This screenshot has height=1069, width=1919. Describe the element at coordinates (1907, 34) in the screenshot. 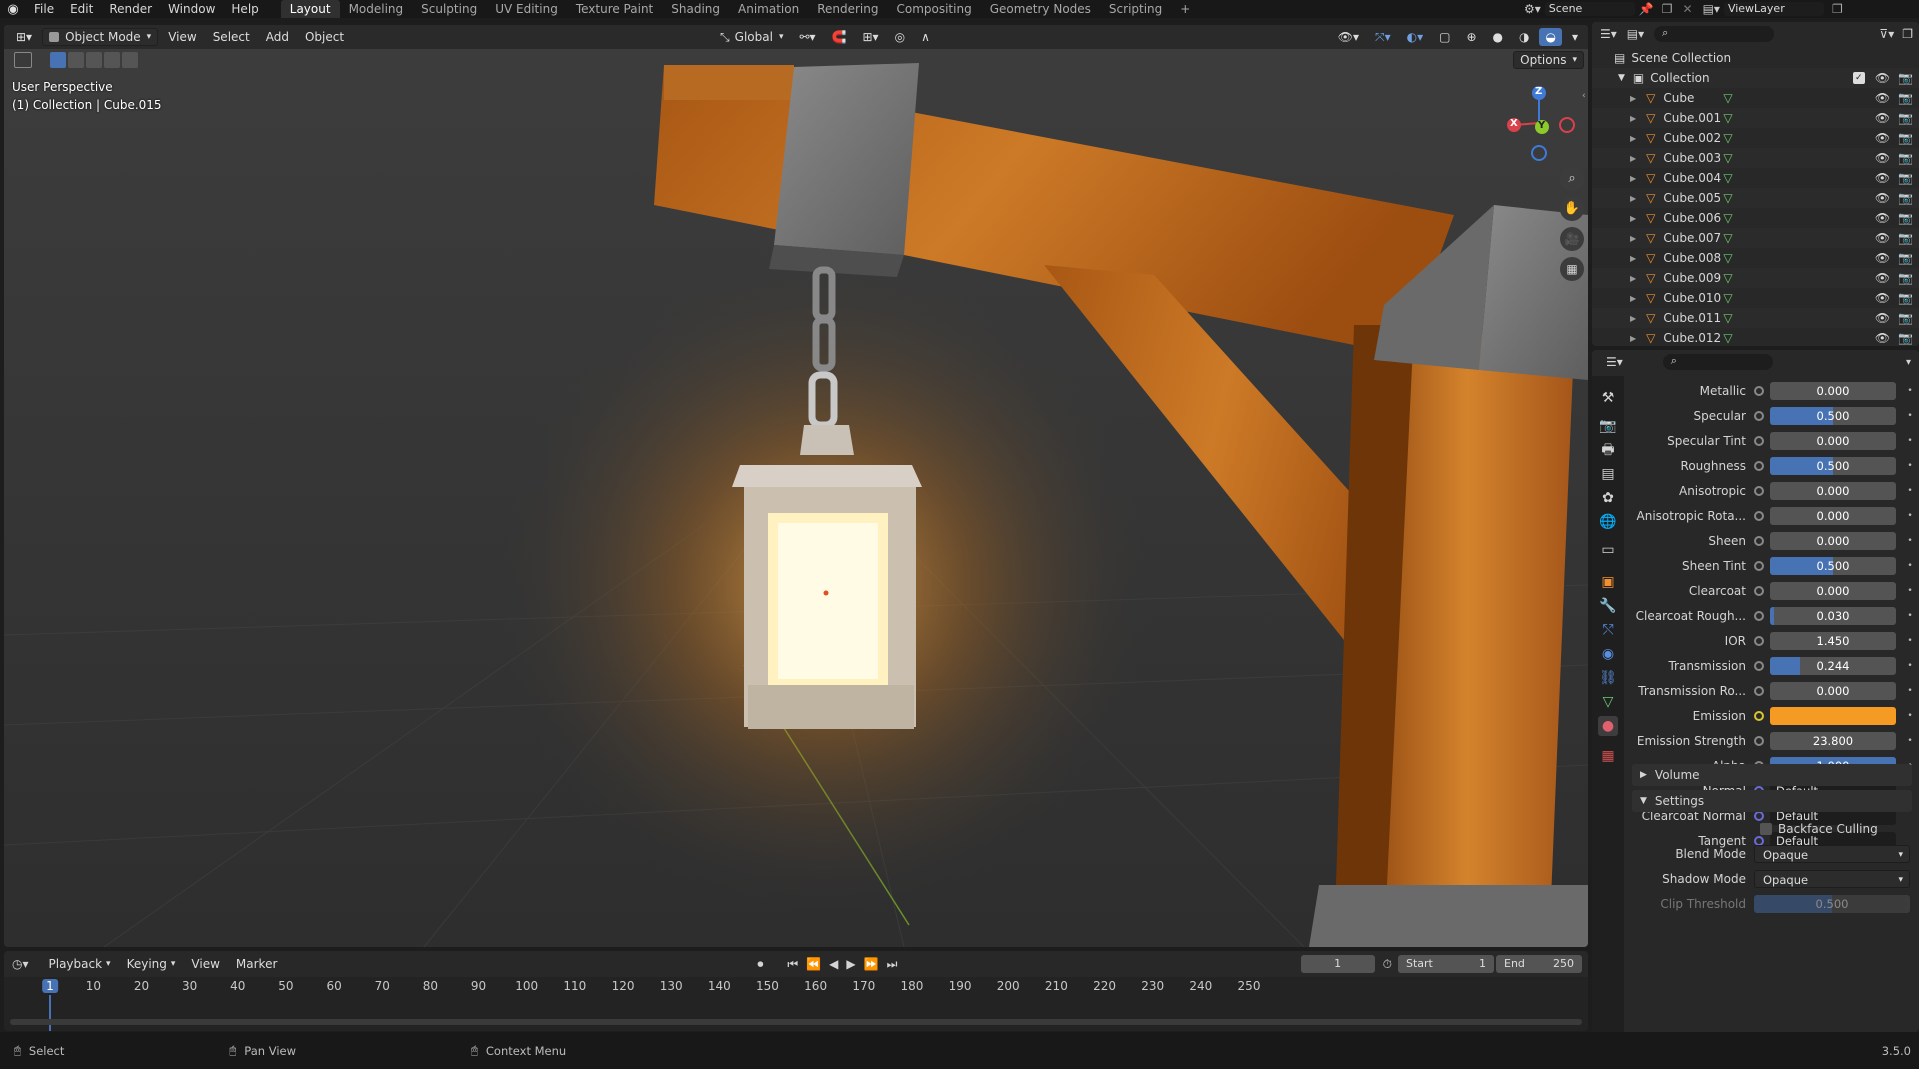

I see `new-collection-icon: ❐` at that location.